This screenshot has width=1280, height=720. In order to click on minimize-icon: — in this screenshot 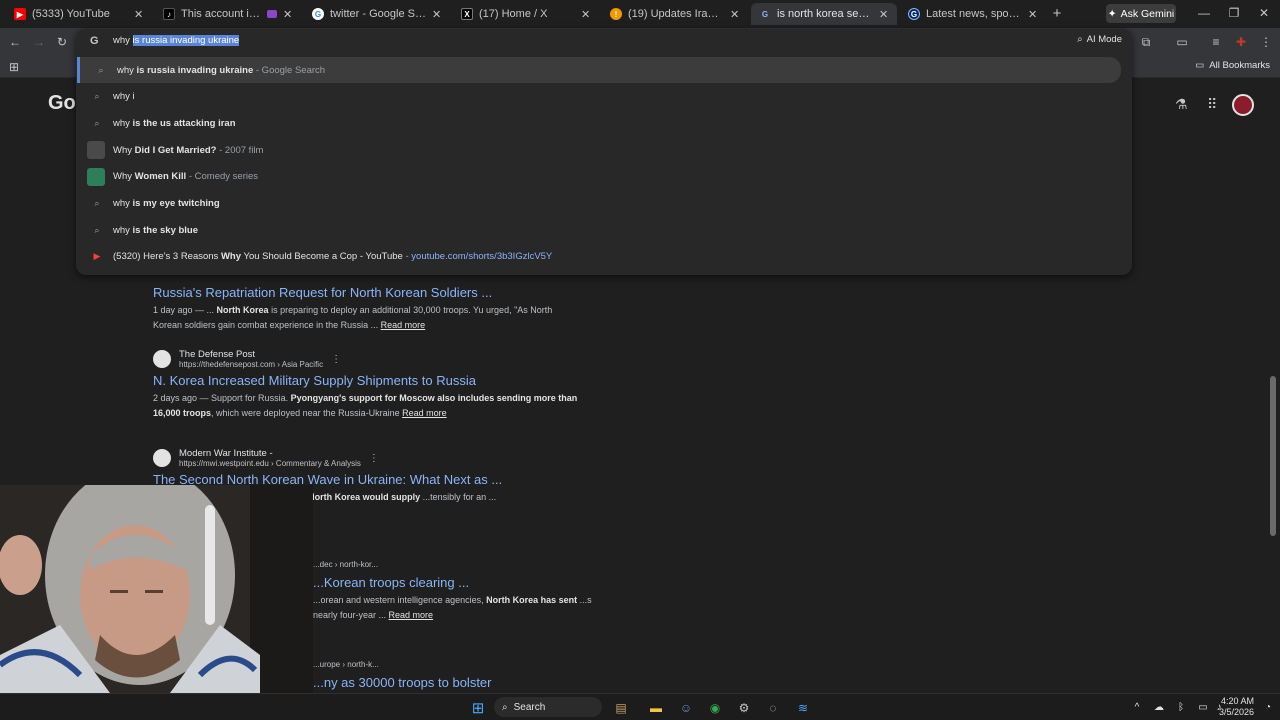, I will do `click(1204, 13)`.